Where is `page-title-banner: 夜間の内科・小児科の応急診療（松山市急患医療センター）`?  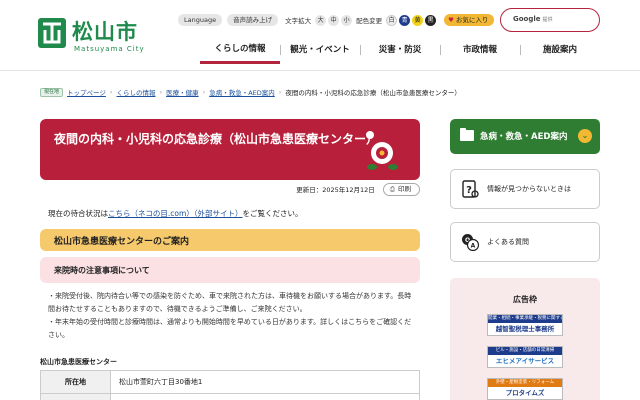 page-title-banner: 夜間の内科・小児科の応急診療（松山市急患医療センター） is located at coordinates (230, 149).